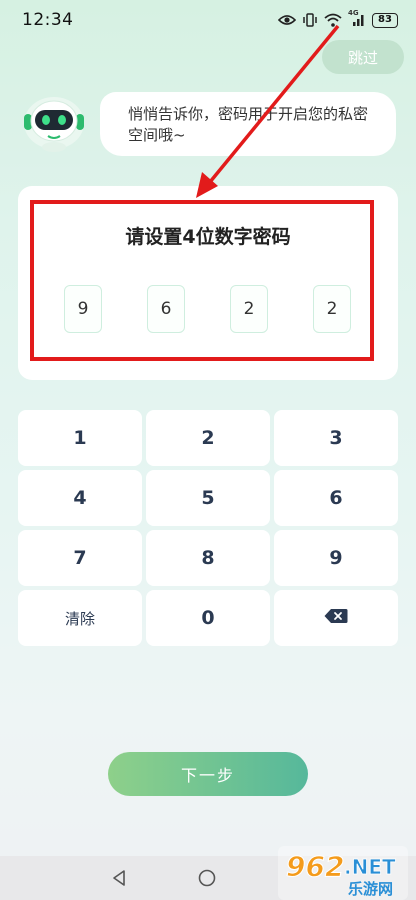 The image size is (416, 900). I want to click on backspace-button, so click(336, 618).